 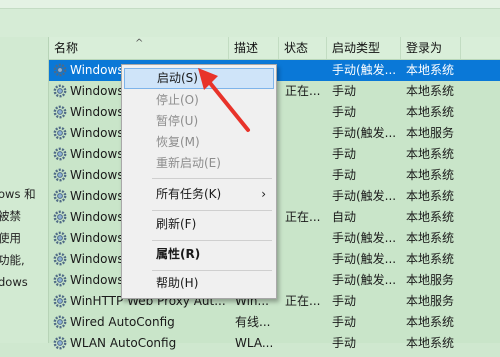 What do you see at coordinates (274, 322) in the screenshot?
I see `service-row: Wired AutoConfig 有线... 手动 本地系统` at bounding box center [274, 322].